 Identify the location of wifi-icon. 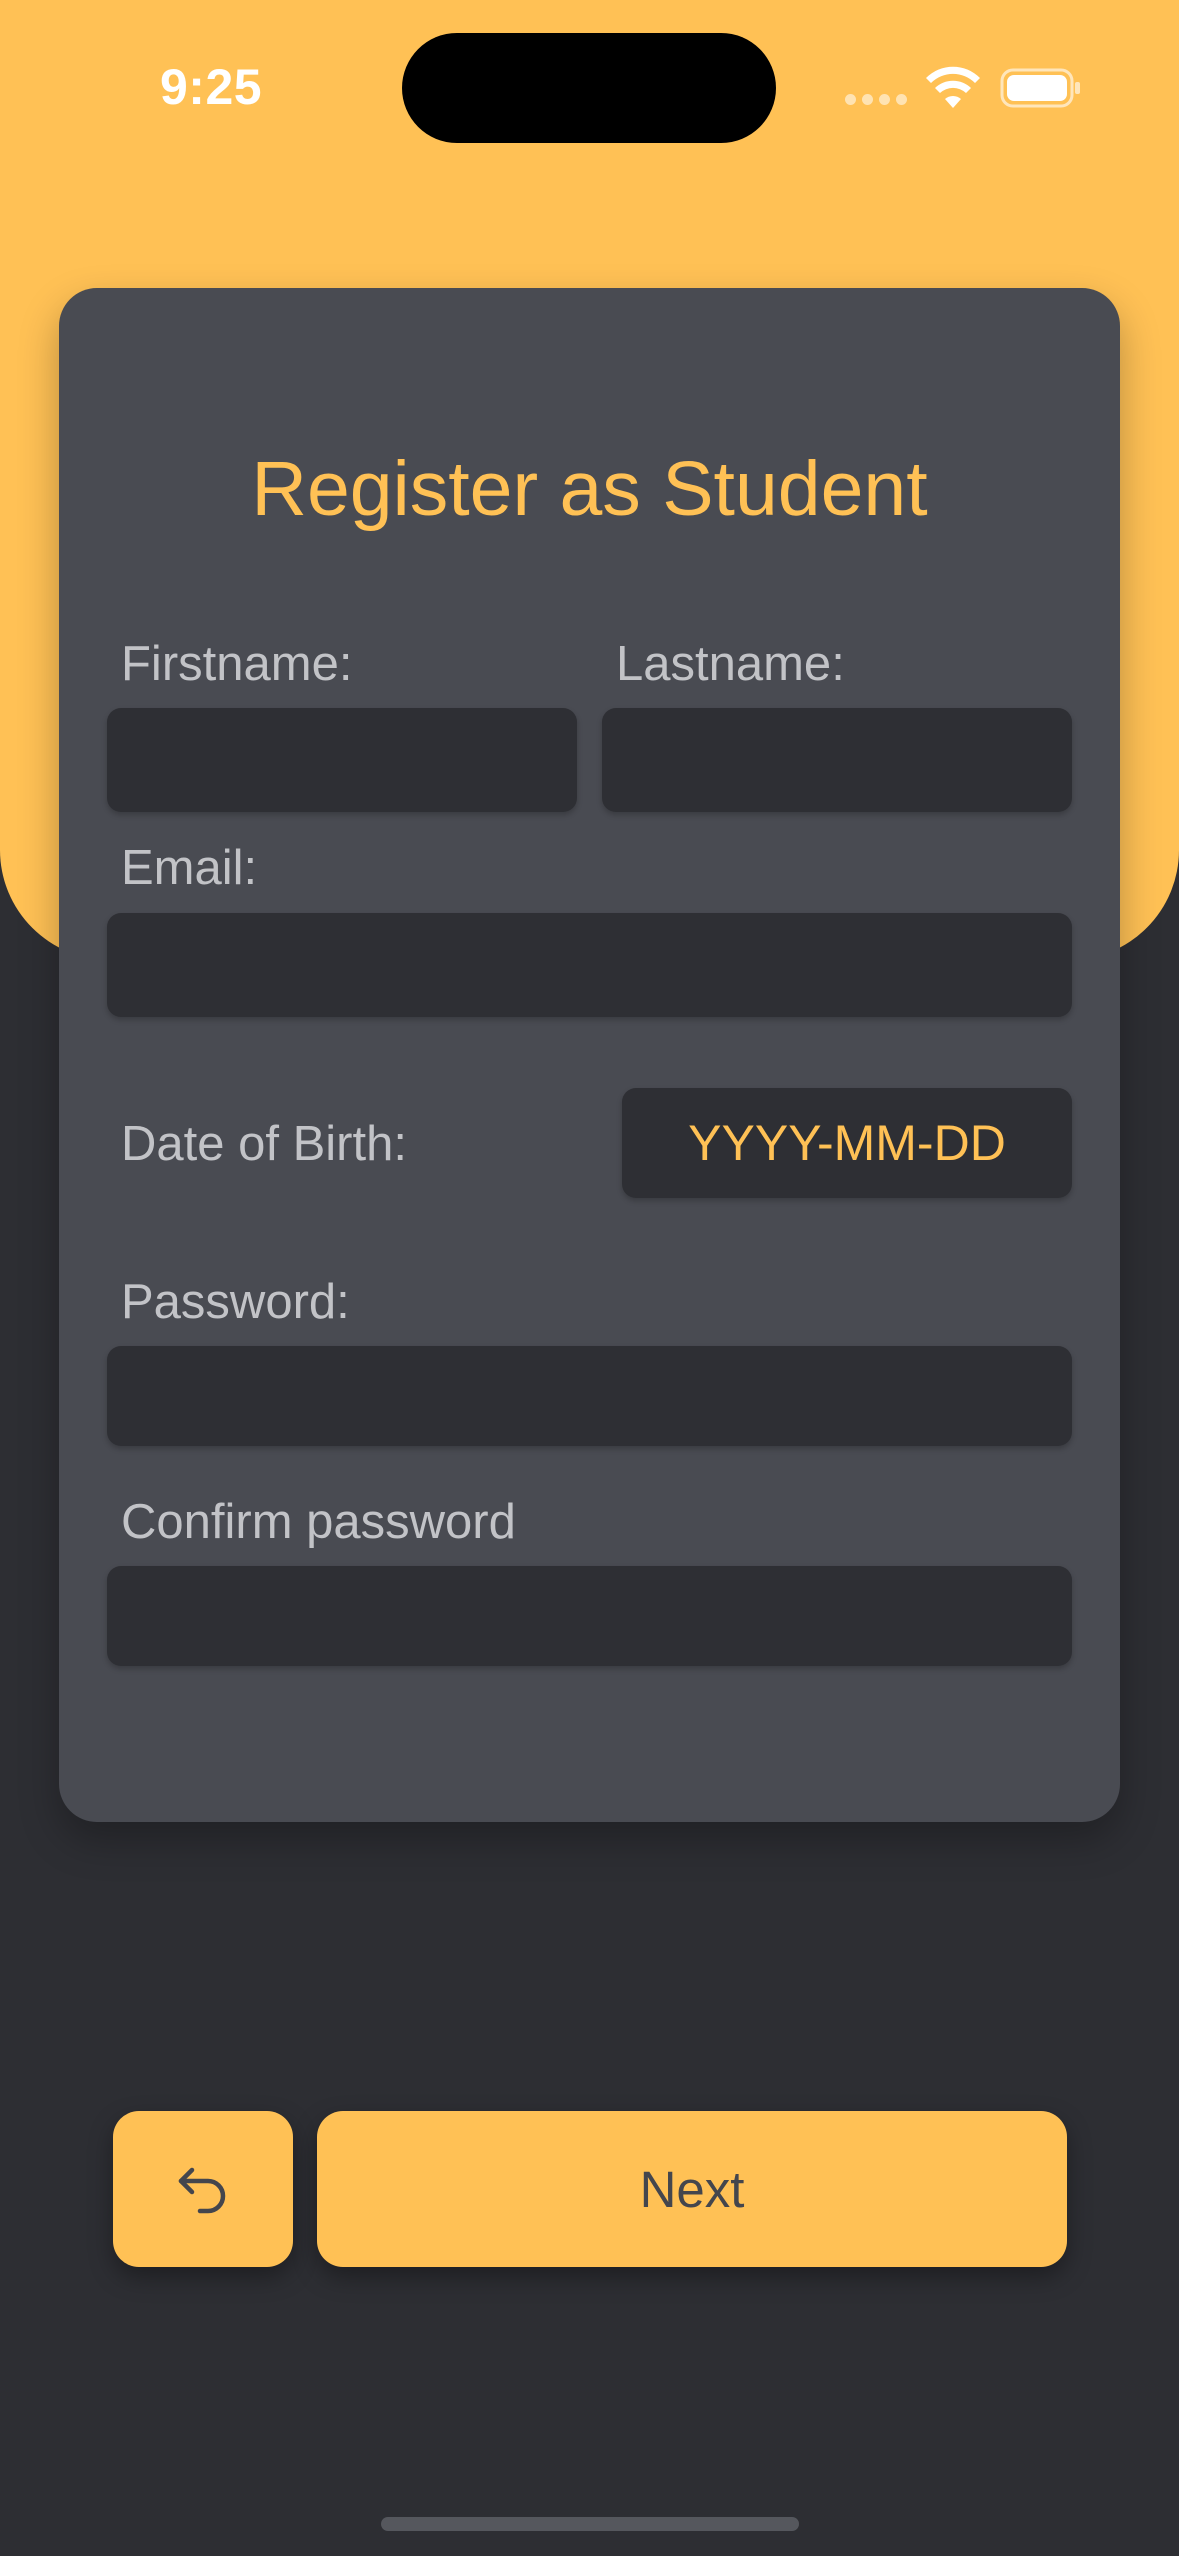
(953, 87).